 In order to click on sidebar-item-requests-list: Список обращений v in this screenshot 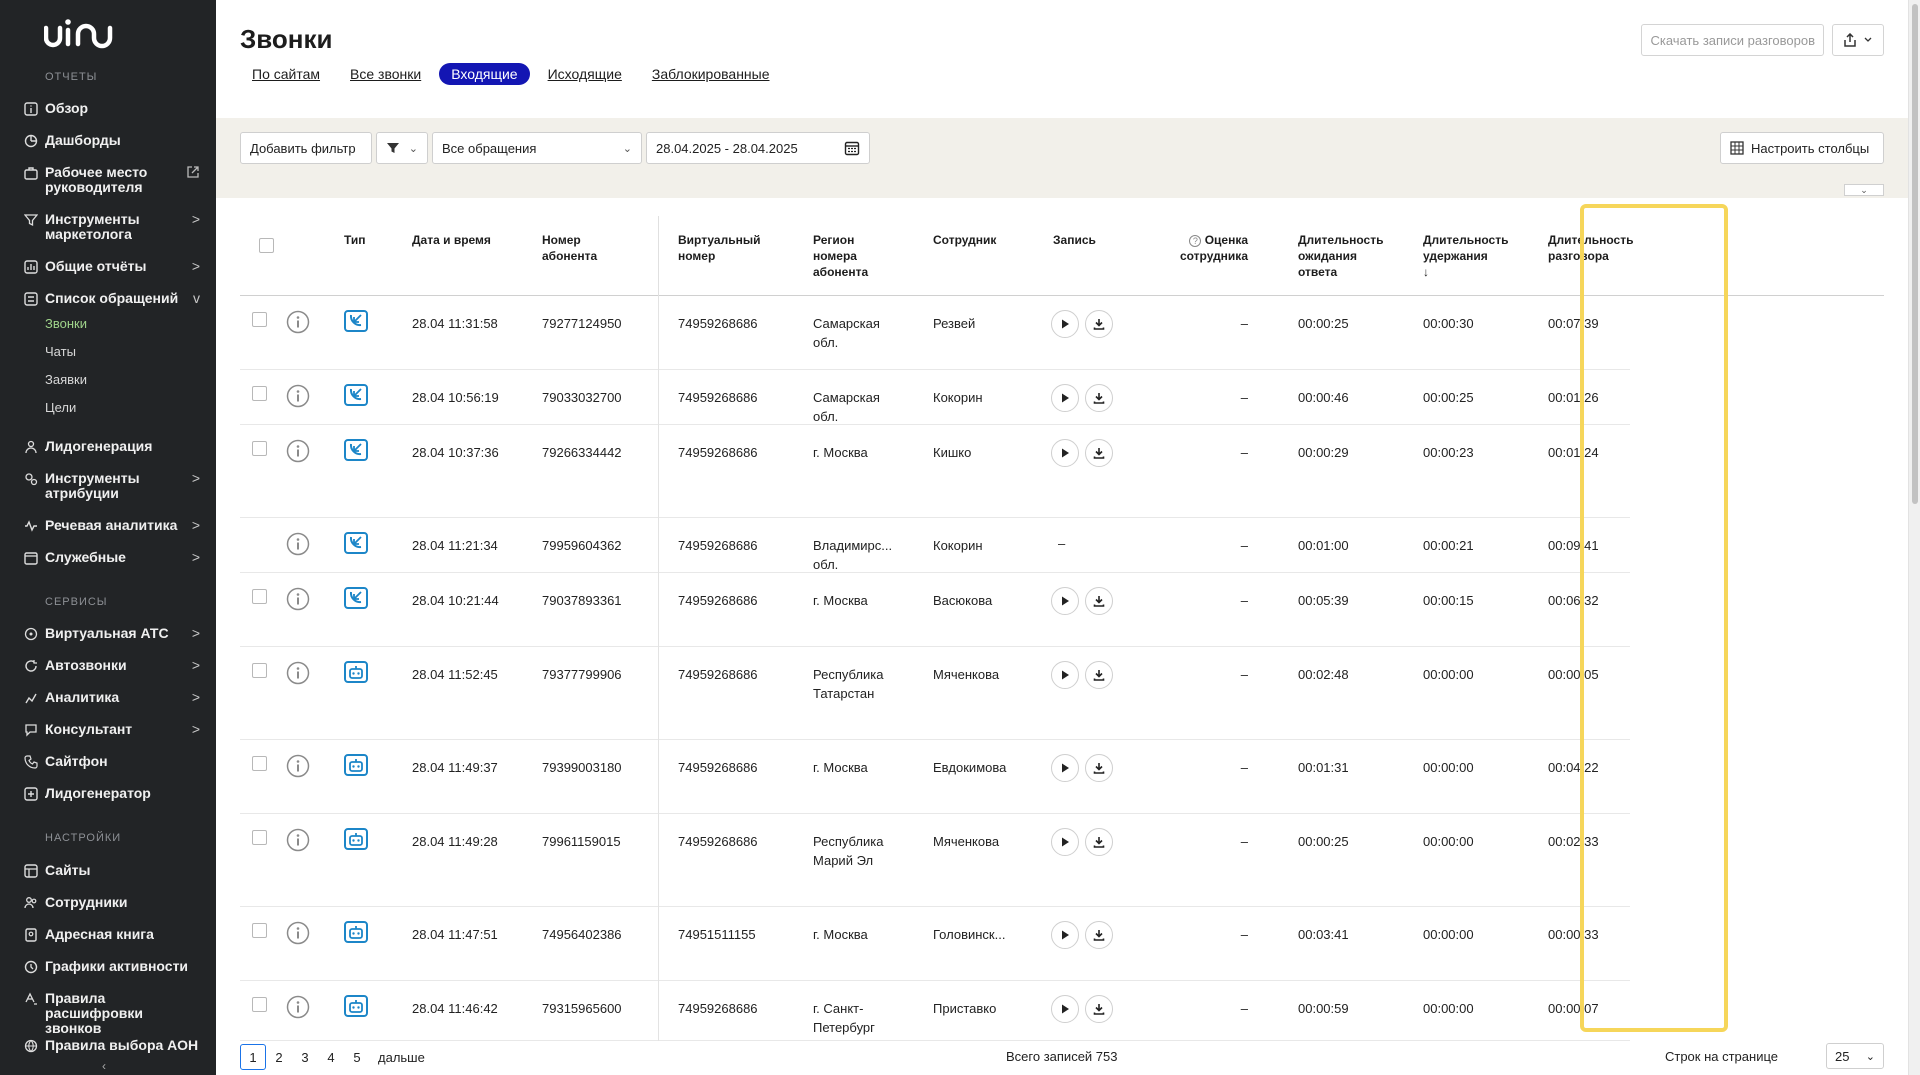, I will do `click(112, 298)`.